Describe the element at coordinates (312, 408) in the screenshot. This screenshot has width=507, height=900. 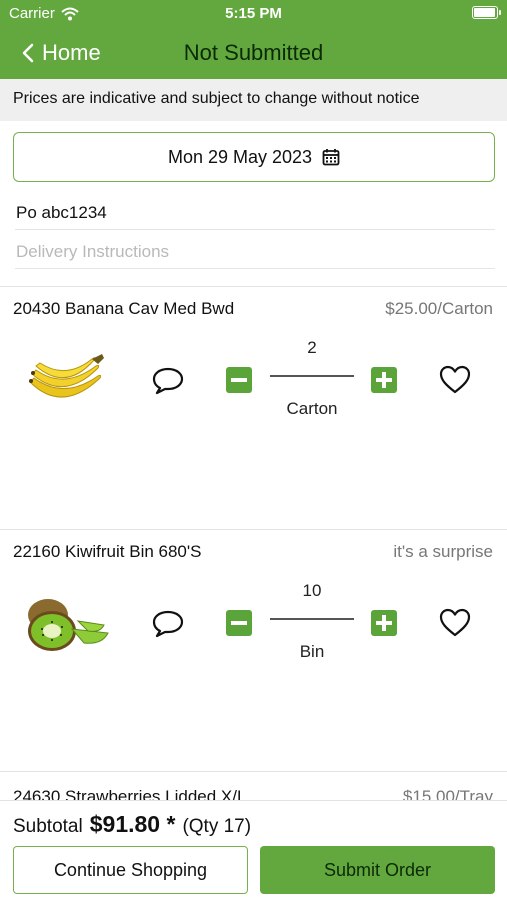
I see `quantity-unit: Carton` at that location.